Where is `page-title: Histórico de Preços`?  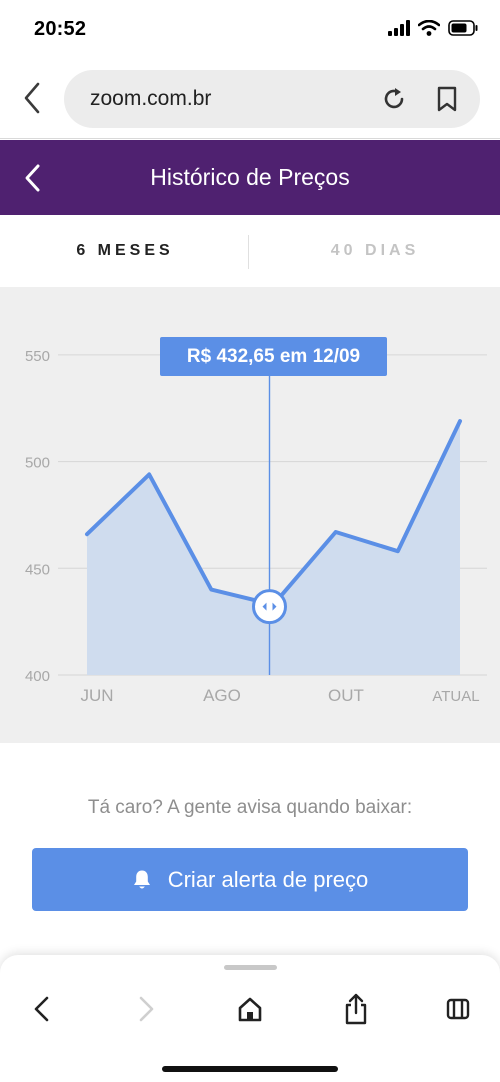
page-title: Histórico de Preços is located at coordinates (250, 177).